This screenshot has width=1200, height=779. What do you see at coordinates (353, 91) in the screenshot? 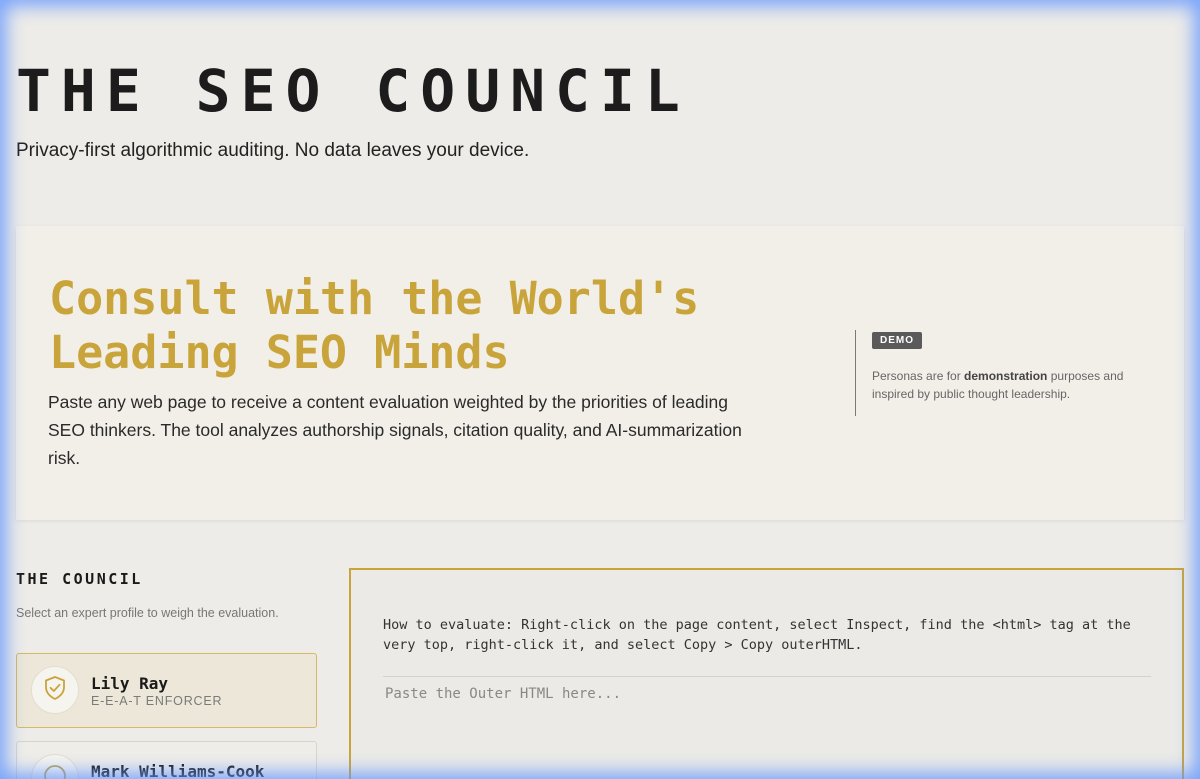
I see `site-title: THE SEO COUNCIL` at bounding box center [353, 91].